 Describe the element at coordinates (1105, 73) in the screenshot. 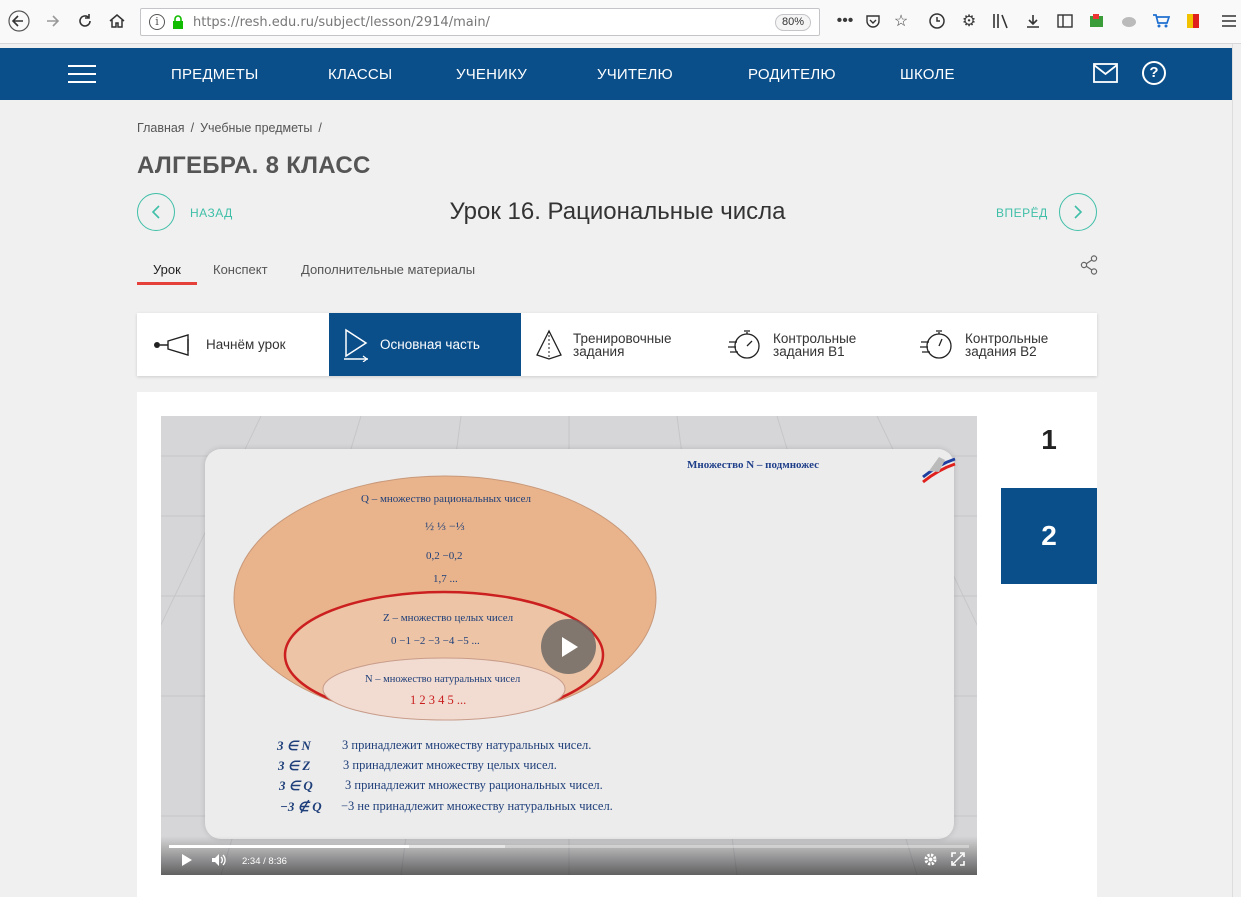

I see `mail-icon` at that location.